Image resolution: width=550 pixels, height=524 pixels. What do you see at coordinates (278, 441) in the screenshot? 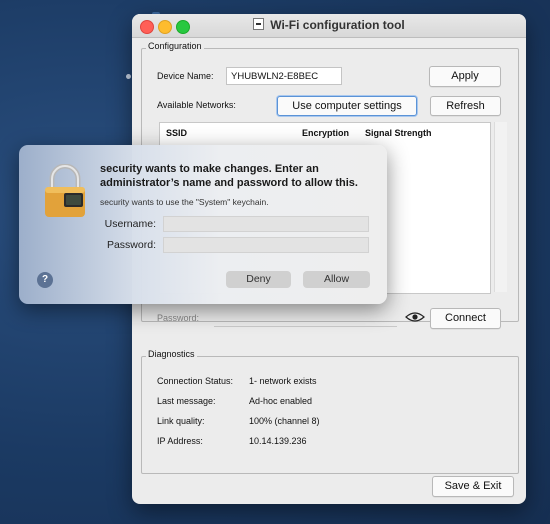
I see `ip-address-value: 10.14.139.236` at bounding box center [278, 441].